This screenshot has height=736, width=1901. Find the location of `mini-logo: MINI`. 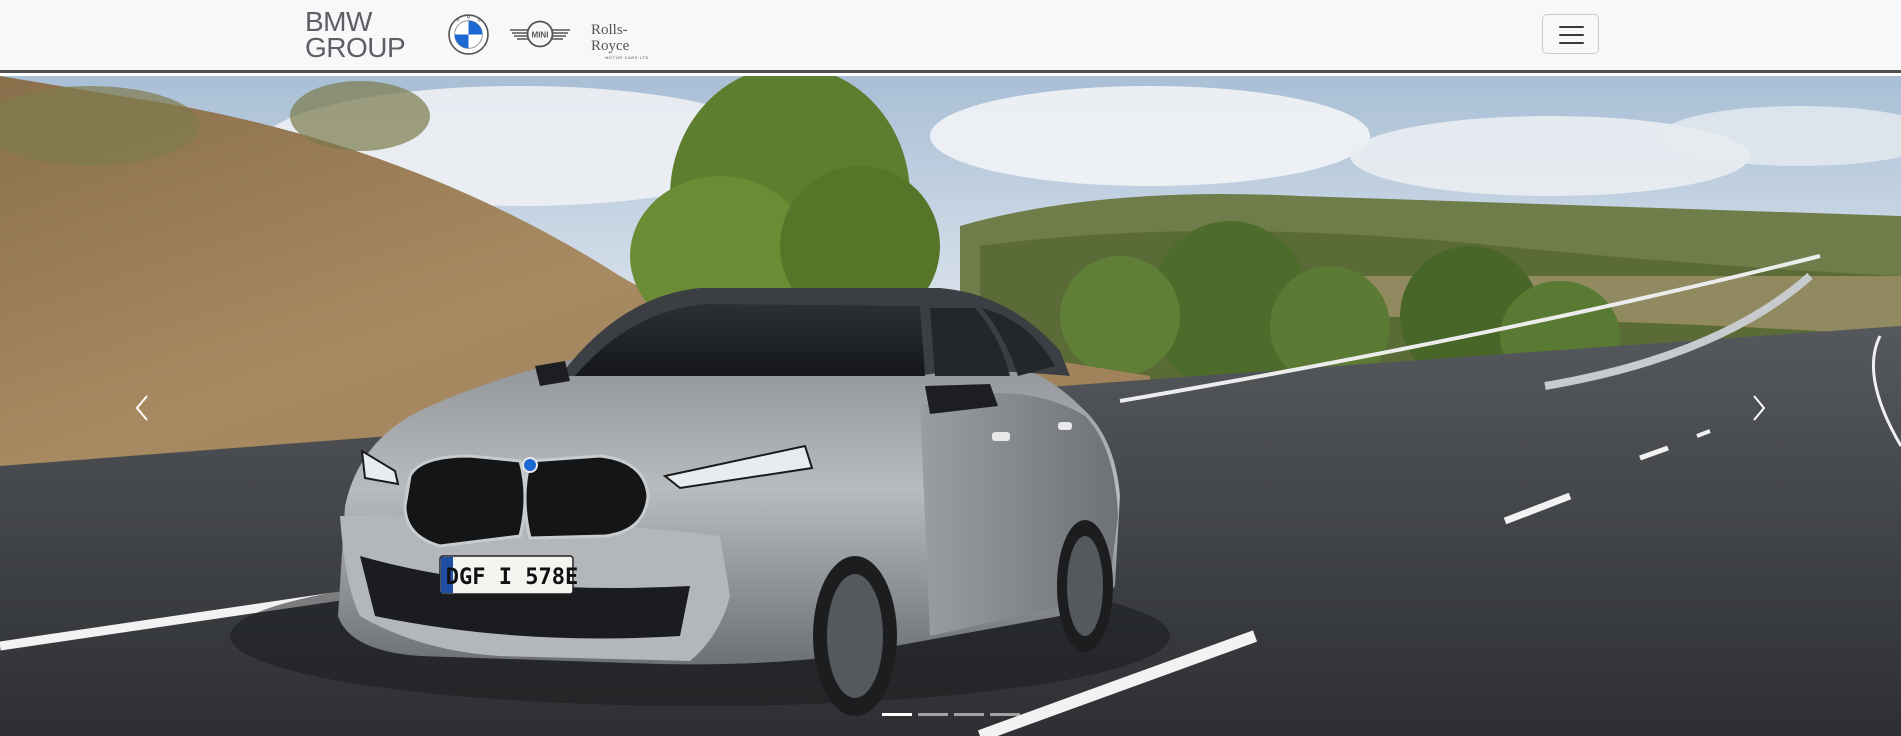

mini-logo: MINI is located at coordinates (540, 34).